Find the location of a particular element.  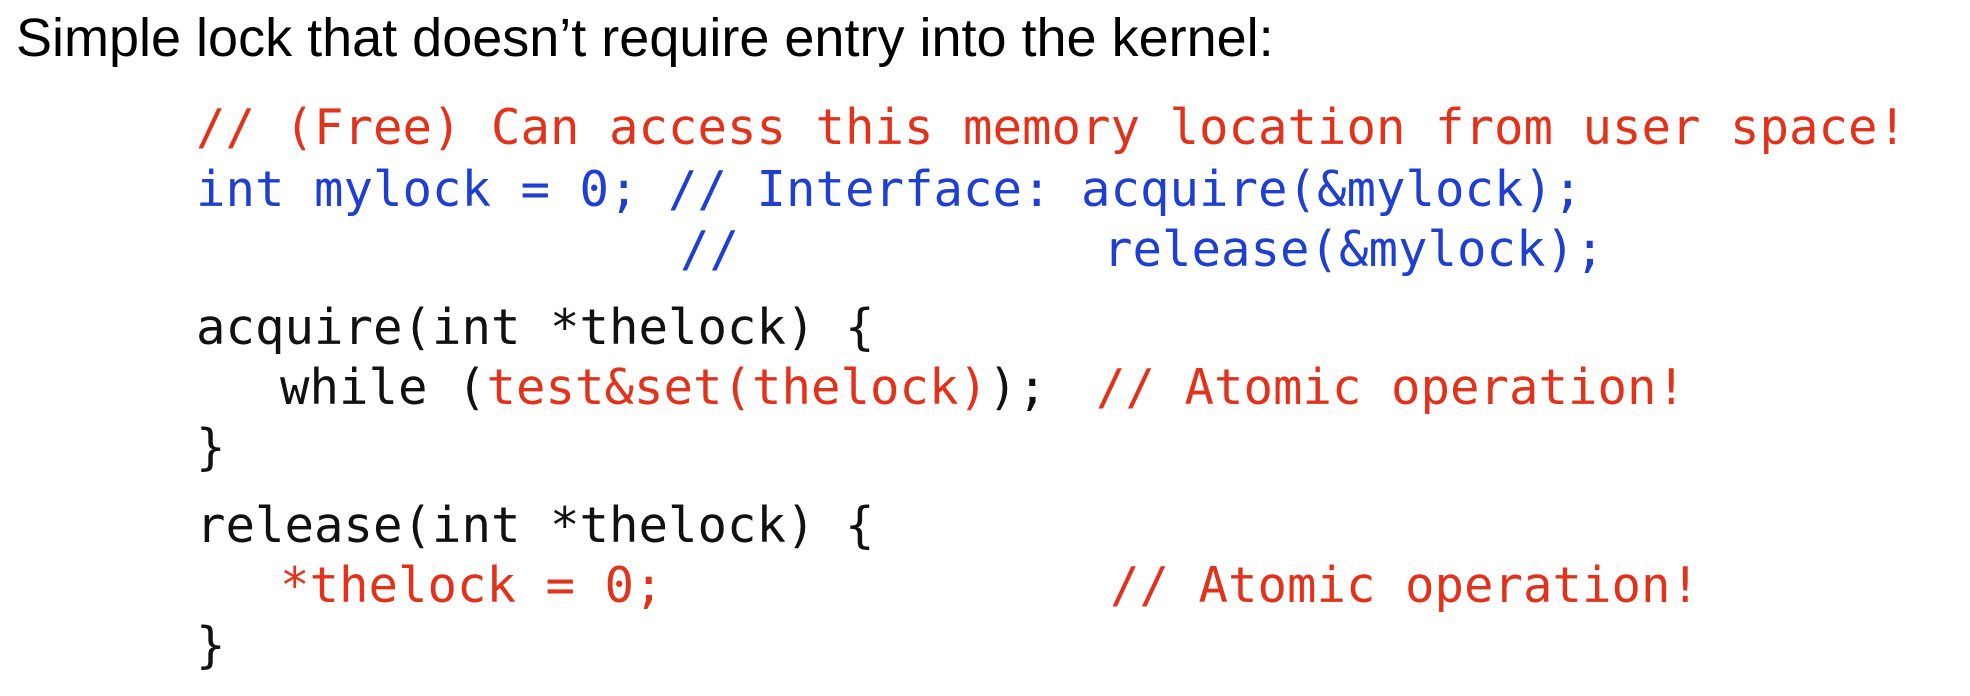

code-line-acquire-signature: acquire(int *thelock) { is located at coordinates (535, 327).